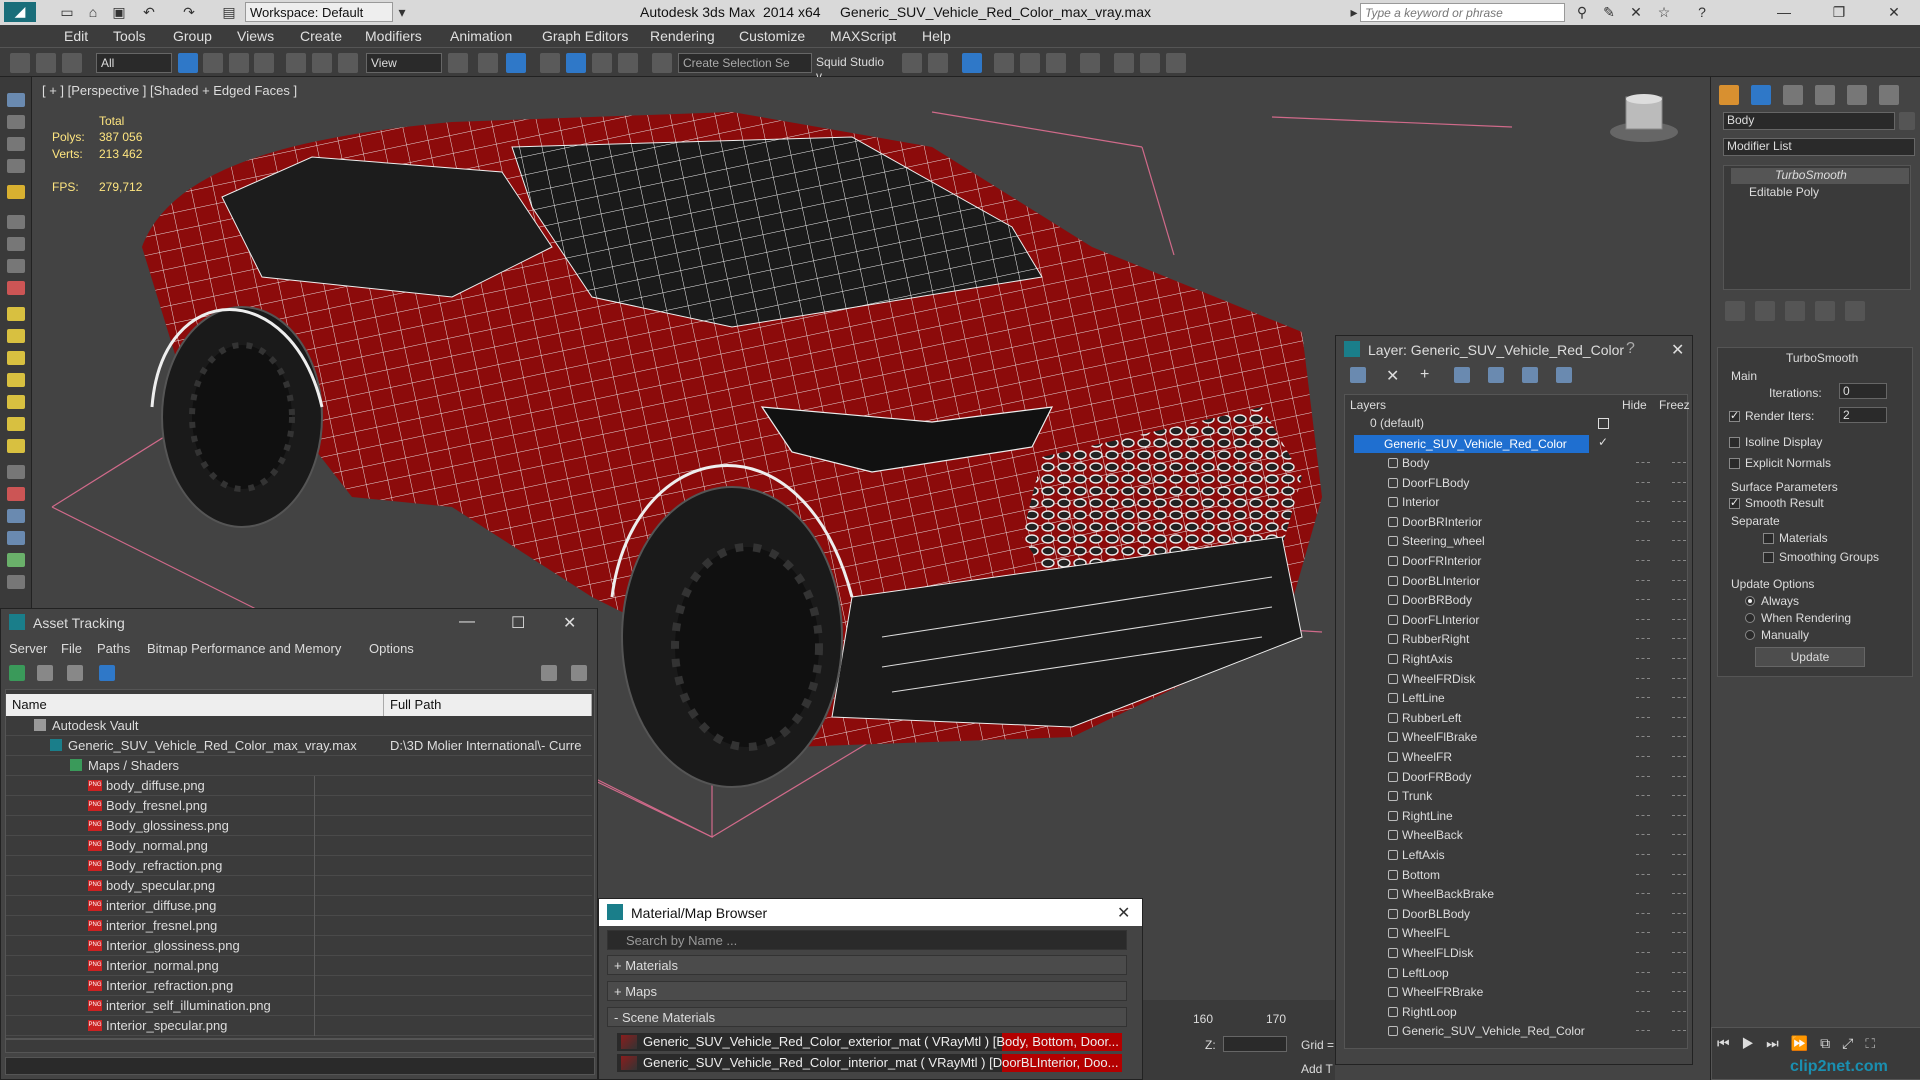 The height and width of the screenshot is (1080, 1920). I want to click on menu-tools: Tools, so click(129, 36).